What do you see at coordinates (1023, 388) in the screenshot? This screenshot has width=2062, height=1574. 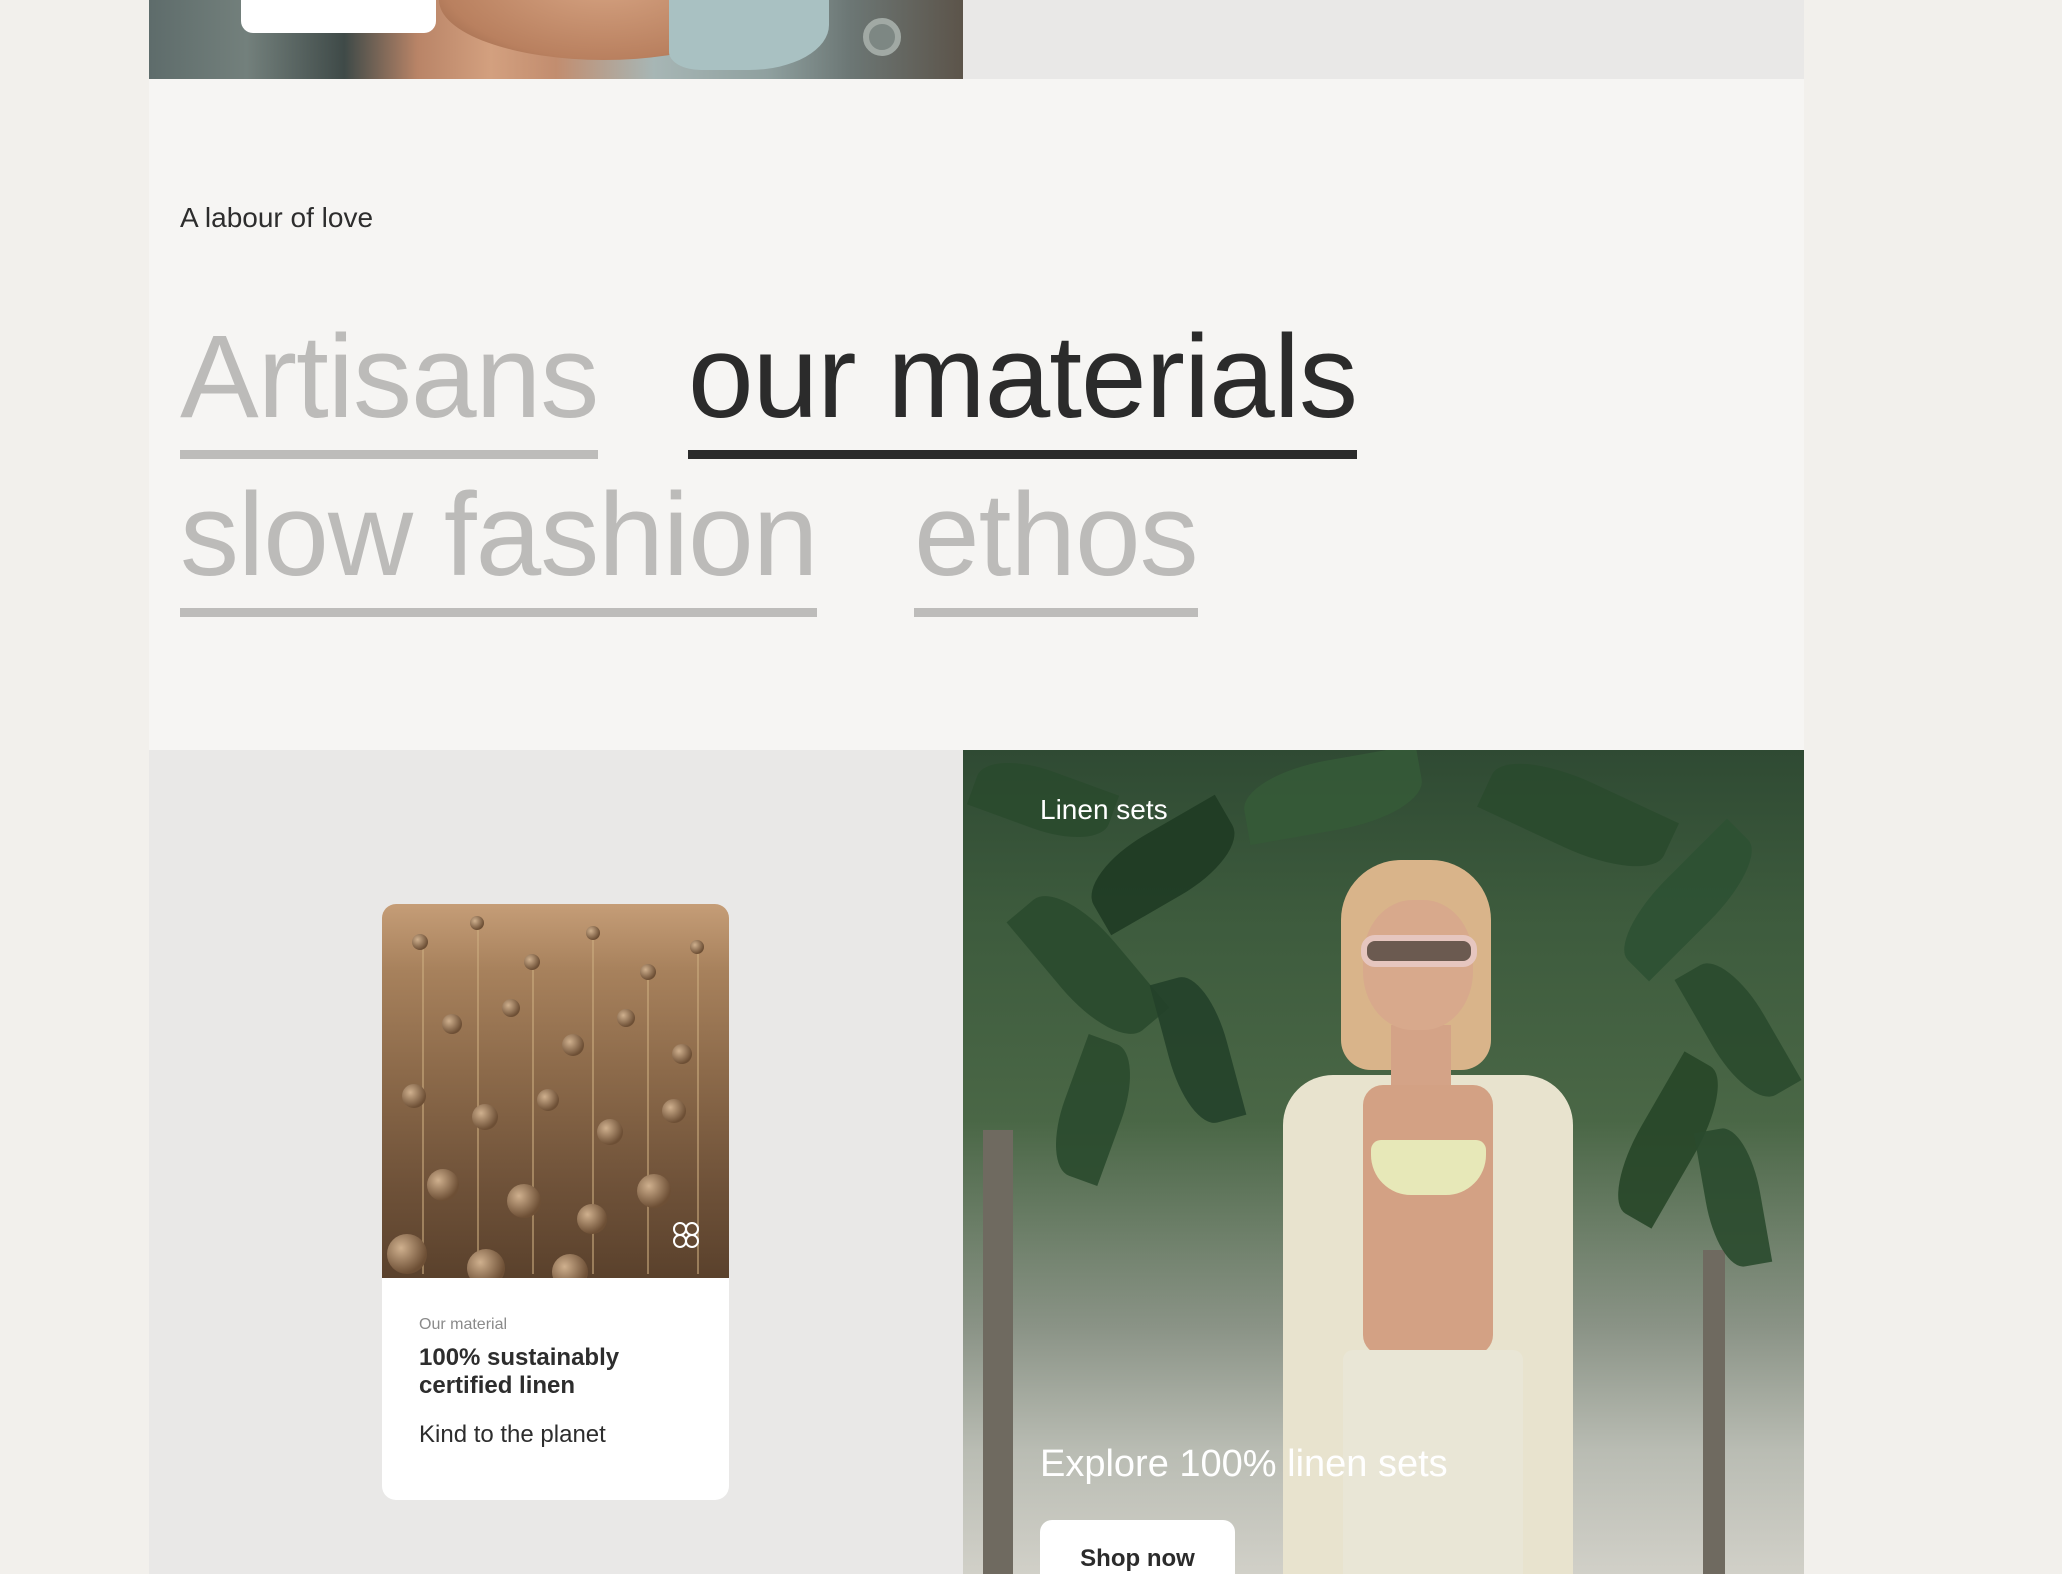 I see `tab-our-materials: our materials` at bounding box center [1023, 388].